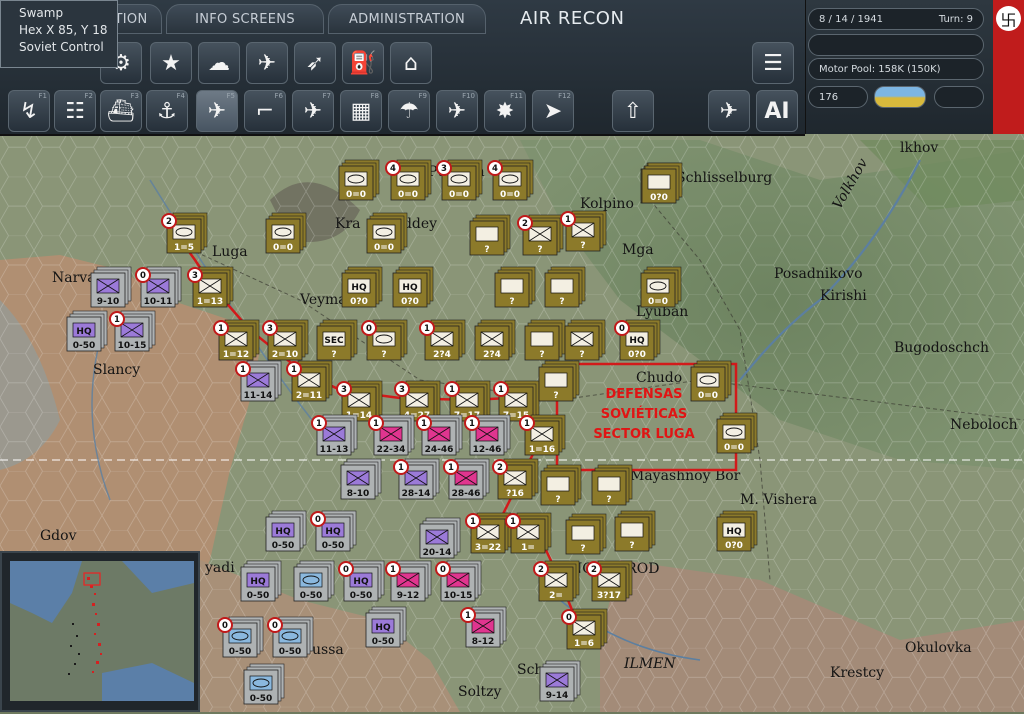 The image size is (1024, 714). Describe the element at coordinates (88, 96) in the screenshot. I see `function-key-label: F2` at that location.